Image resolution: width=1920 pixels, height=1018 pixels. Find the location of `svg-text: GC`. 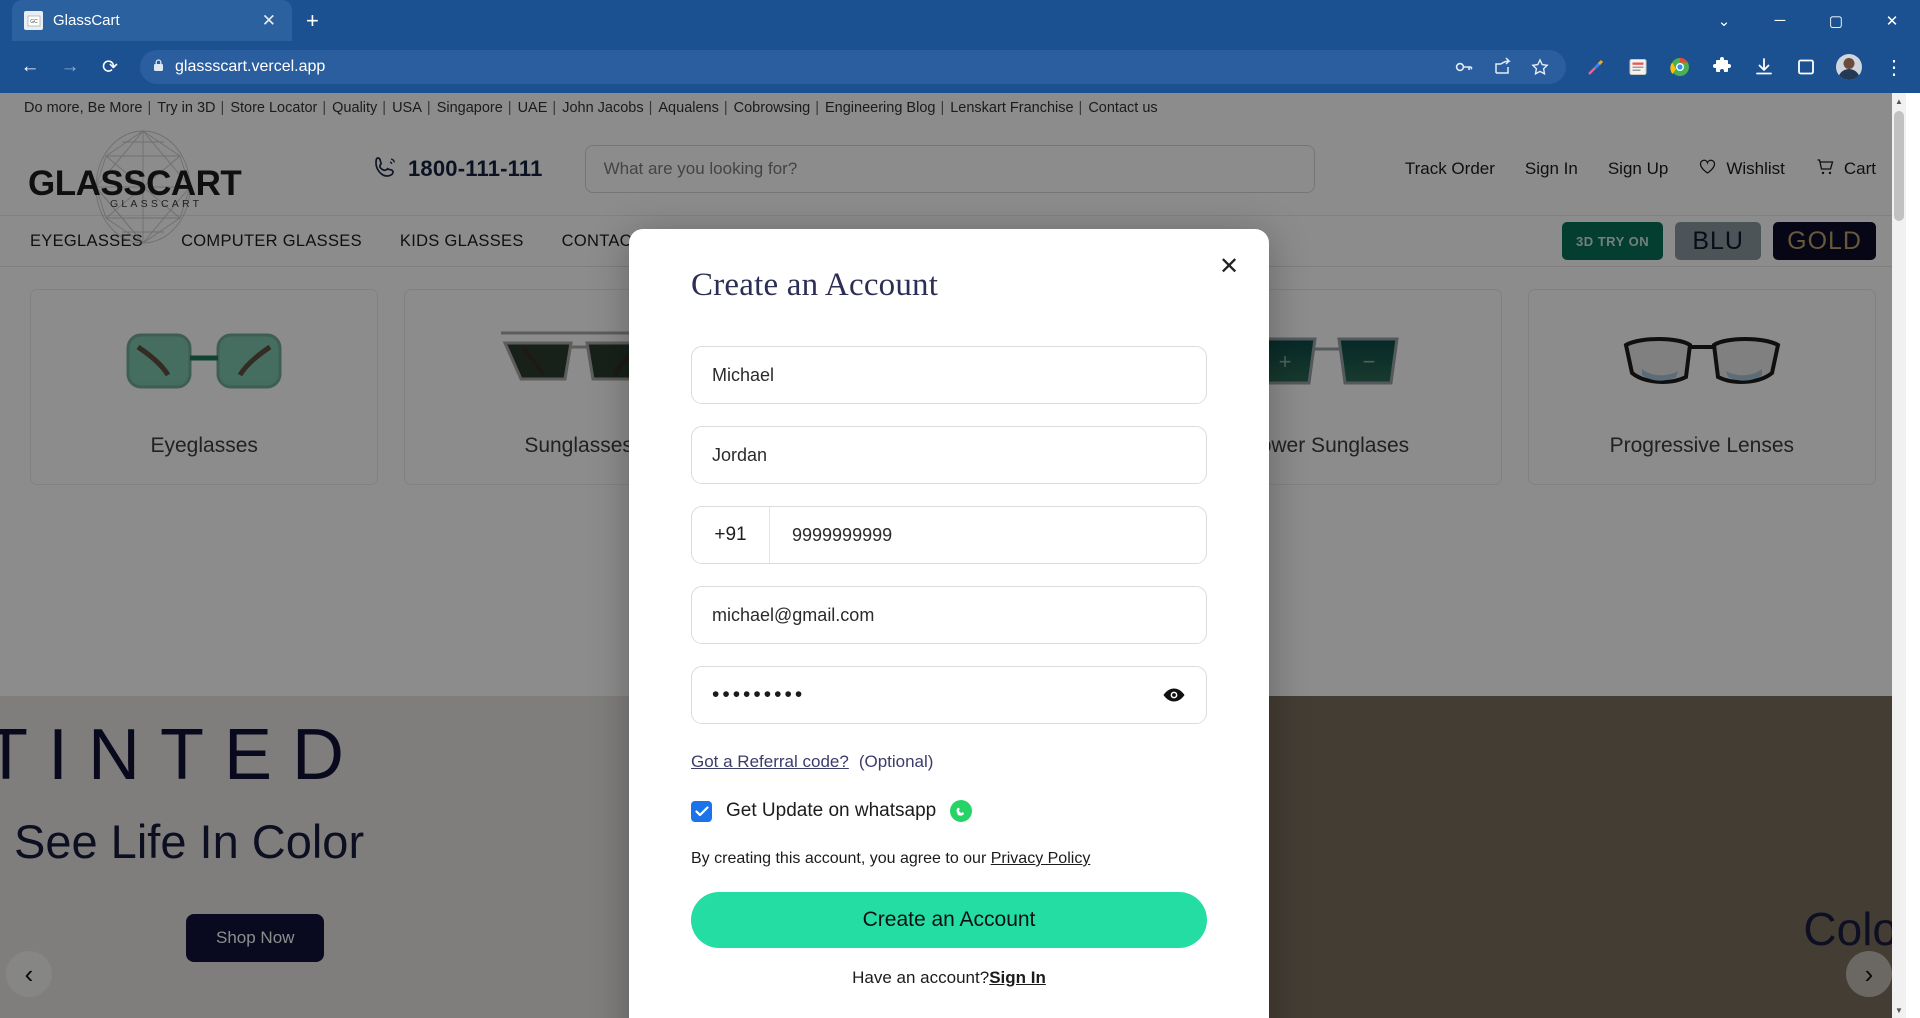

svg-text: GC is located at coordinates (34, 22).